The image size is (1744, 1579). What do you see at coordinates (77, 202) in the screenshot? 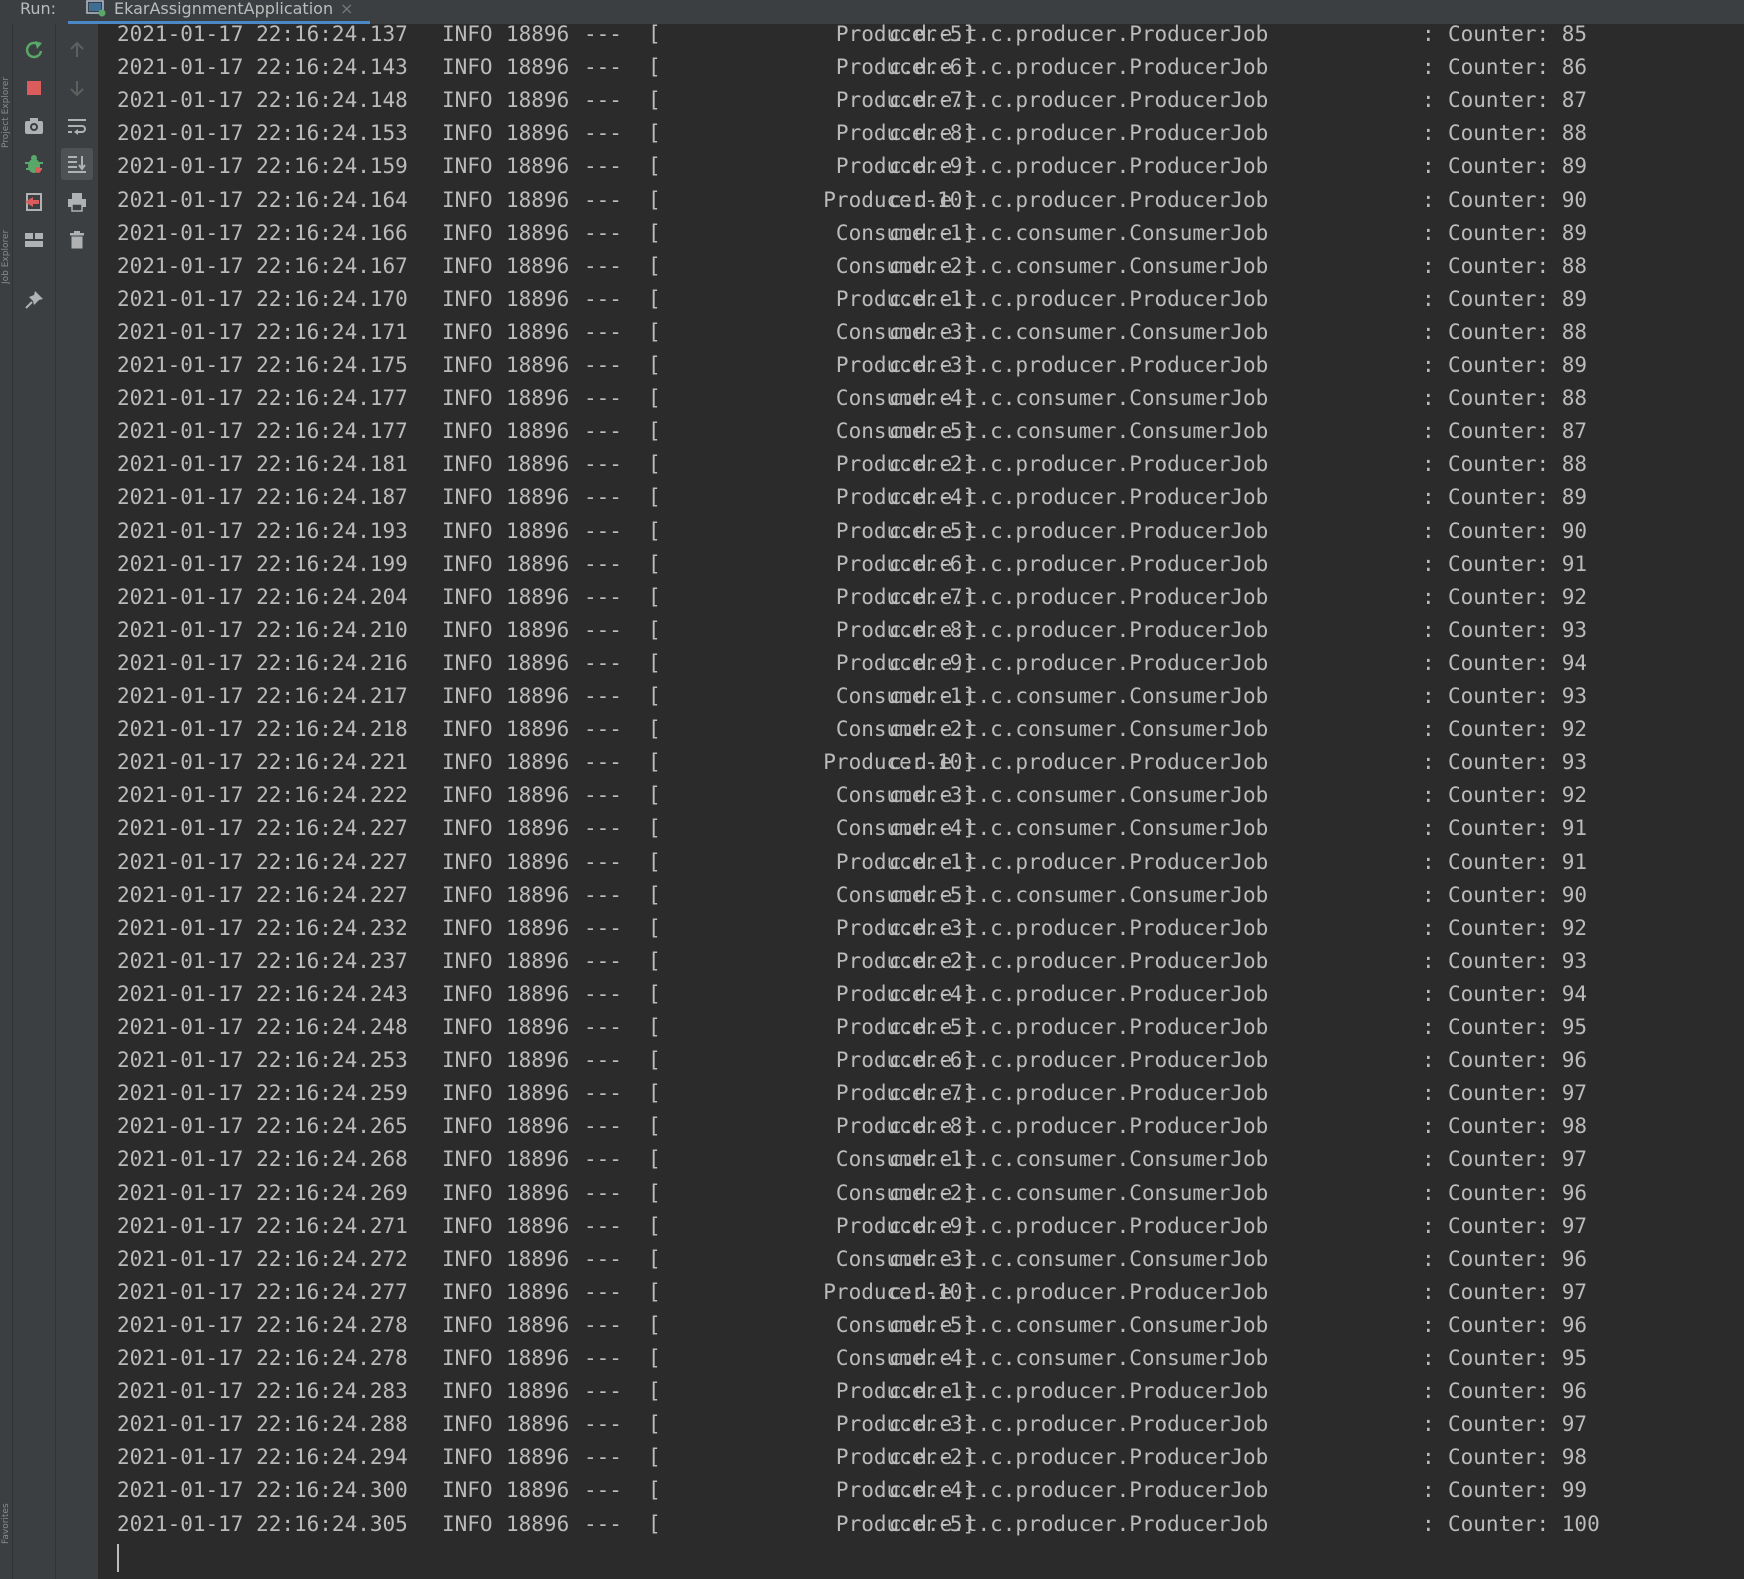
I see `print-icon` at bounding box center [77, 202].